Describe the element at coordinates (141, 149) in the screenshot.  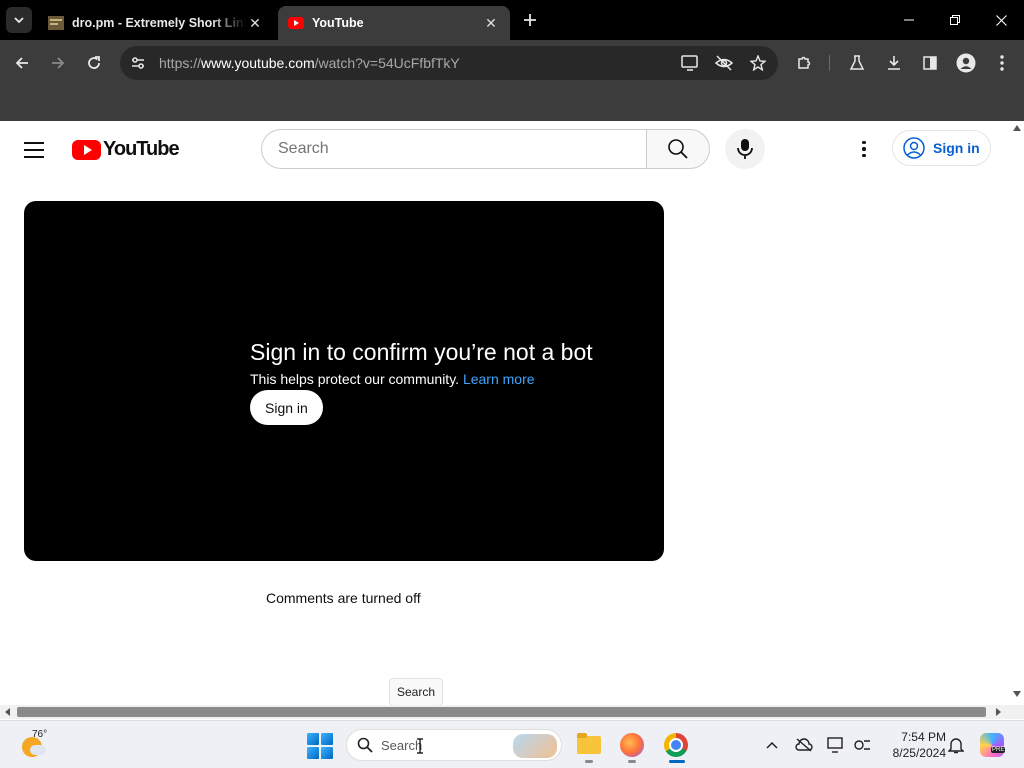
I see `youtube-logo-text: YouTube` at that location.